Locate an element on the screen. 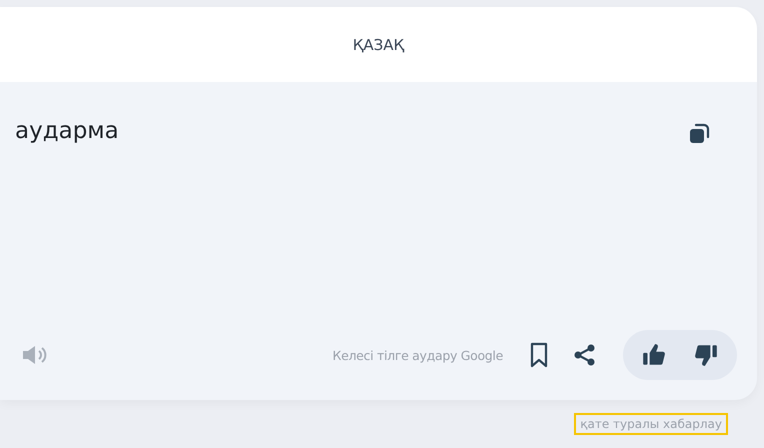 The width and height of the screenshot is (764, 448). translation-text: аударма is located at coordinates (67, 132).